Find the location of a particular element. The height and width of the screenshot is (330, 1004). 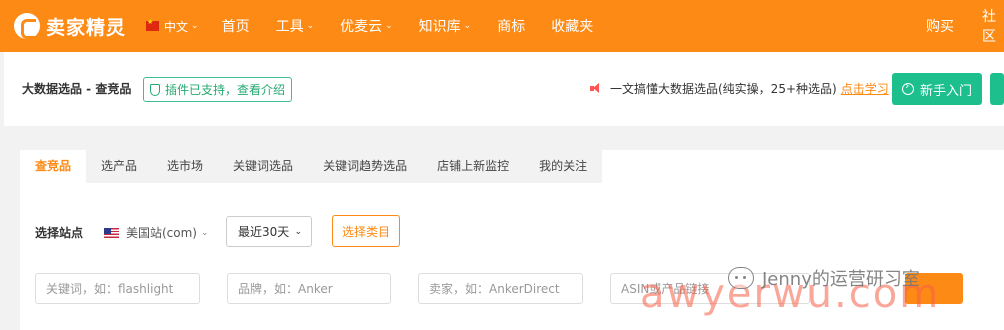

plugin-support-badge: 插件已支持，查看介绍 is located at coordinates (218, 89).